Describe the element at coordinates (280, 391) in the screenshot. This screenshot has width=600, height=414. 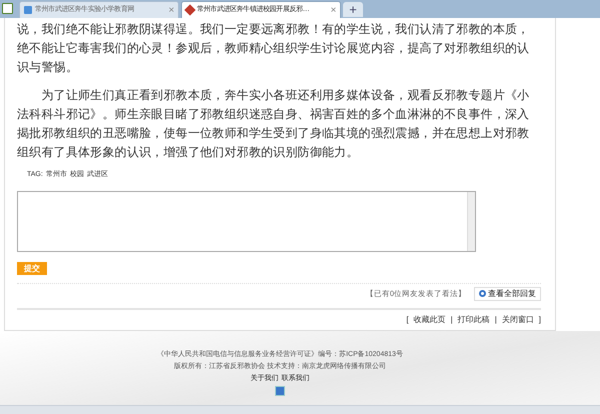
I see `badge-icon` at that location.